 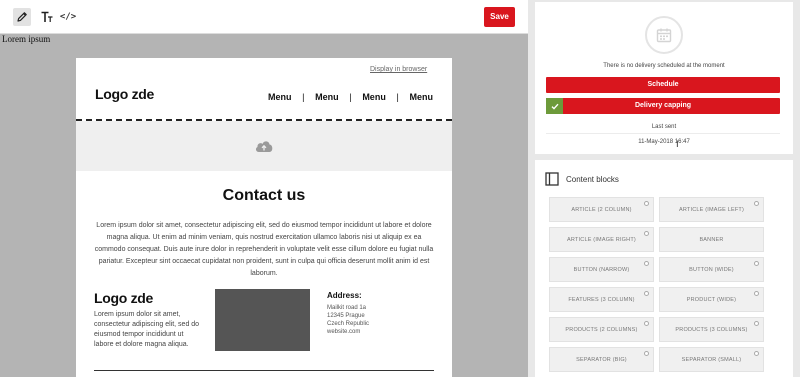 I want to click on delivery-capping-label: Delivery capping, so click(x=663, y=105).